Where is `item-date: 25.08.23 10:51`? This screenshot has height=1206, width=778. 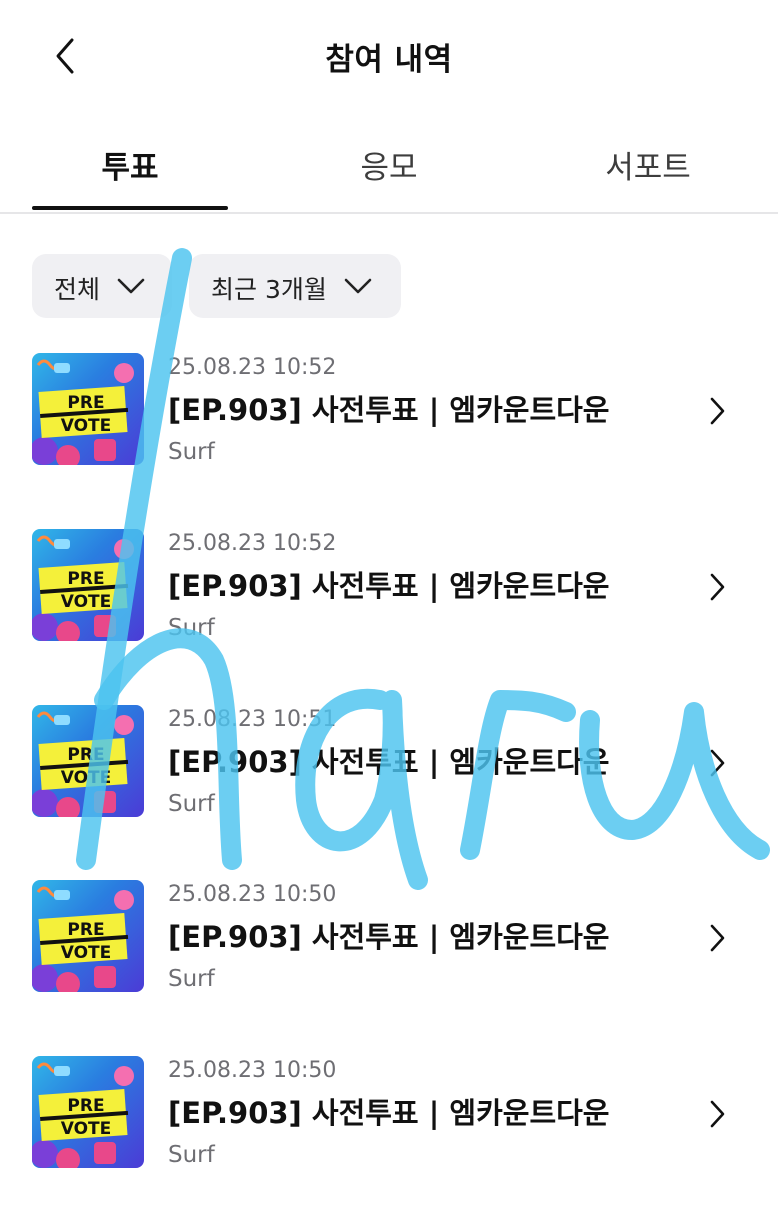
item-date: 25.08.23 10:51 is located at coordinates (252, 719).